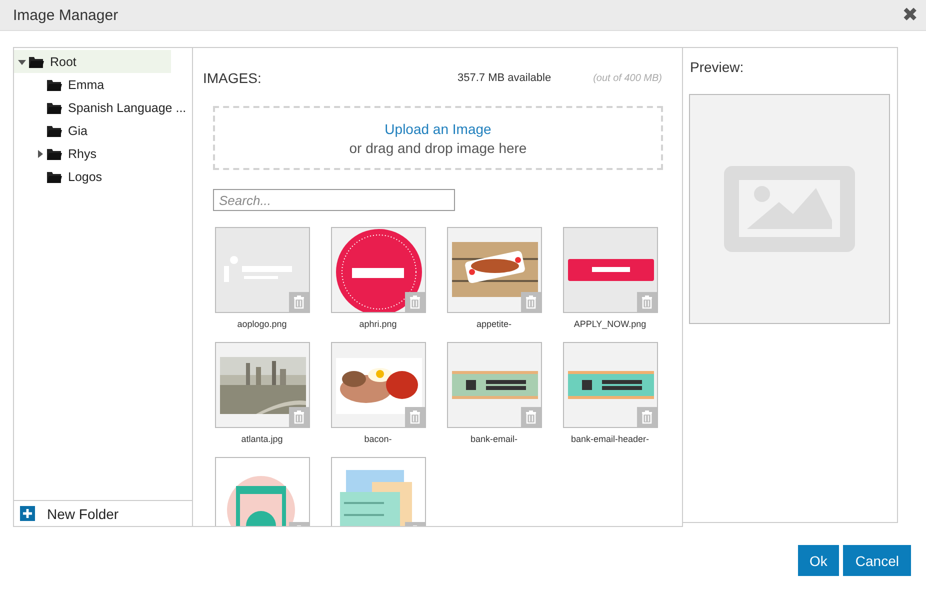 This screenshot has height=589, width=926. Describe the element at coordinates (819, 560) in the screenshot. I see `ok-button: Ok` at that location.